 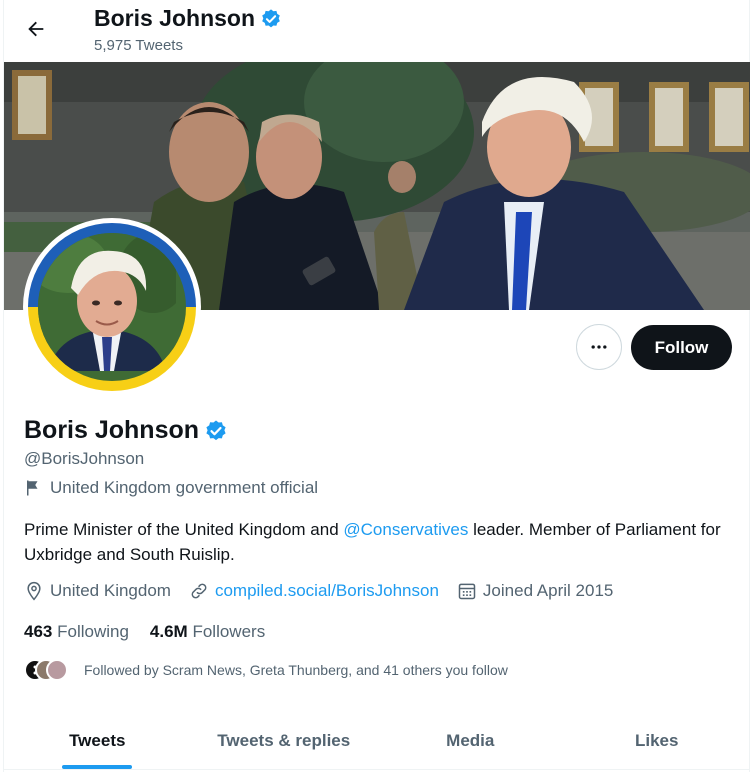 I want to click on avatar-ring, so click(x=112, y=307).